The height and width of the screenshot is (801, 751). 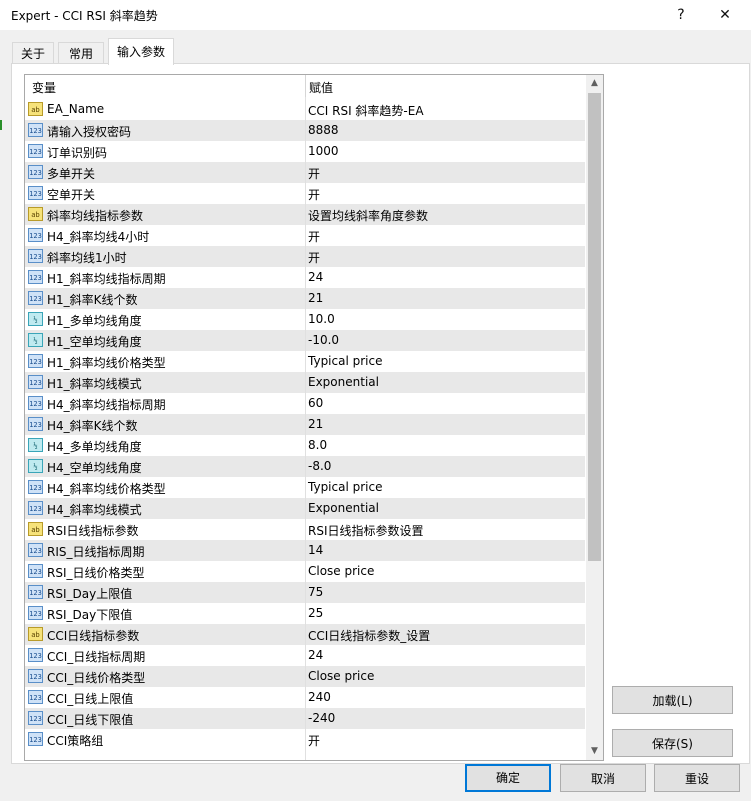 What do you see at coordinates (94, 384) in the screenshot?
I see `param-name: H1_斜率均线模式` at bounding box center [94, 384].